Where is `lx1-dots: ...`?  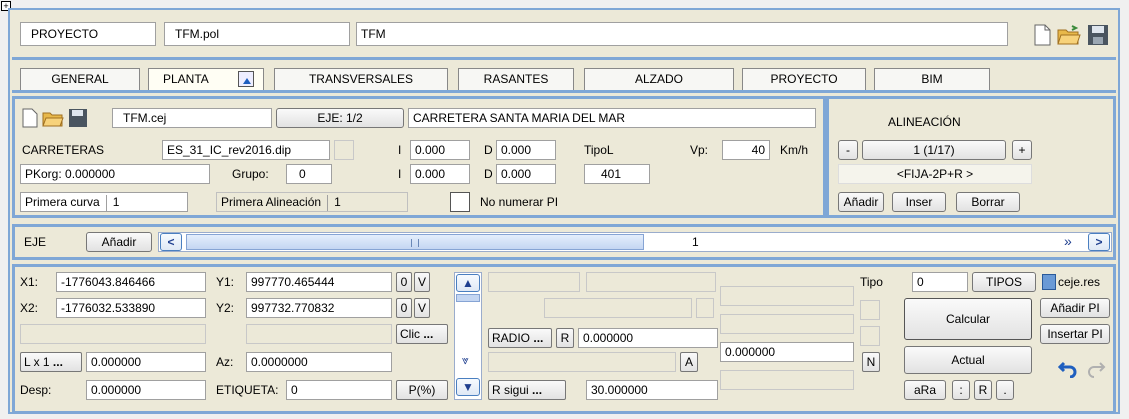 lx1-dots: ... is located at coordinates (57, 362).